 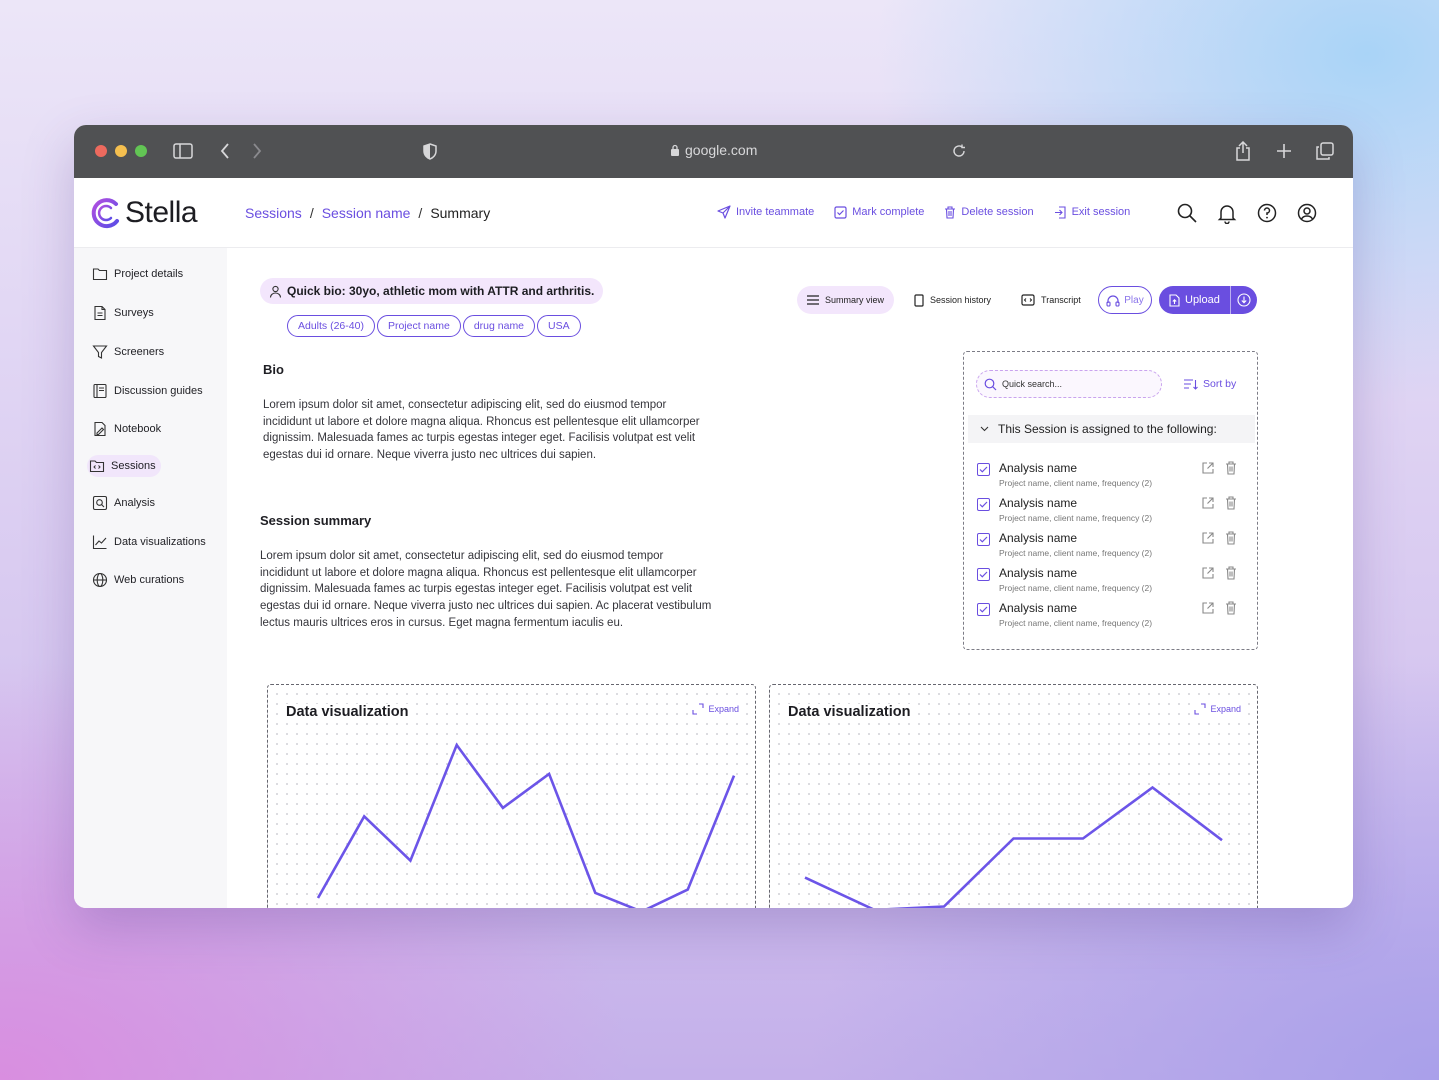 I want to click on breadcrumb-sessions: Sessions, so click(x=273, y=213).